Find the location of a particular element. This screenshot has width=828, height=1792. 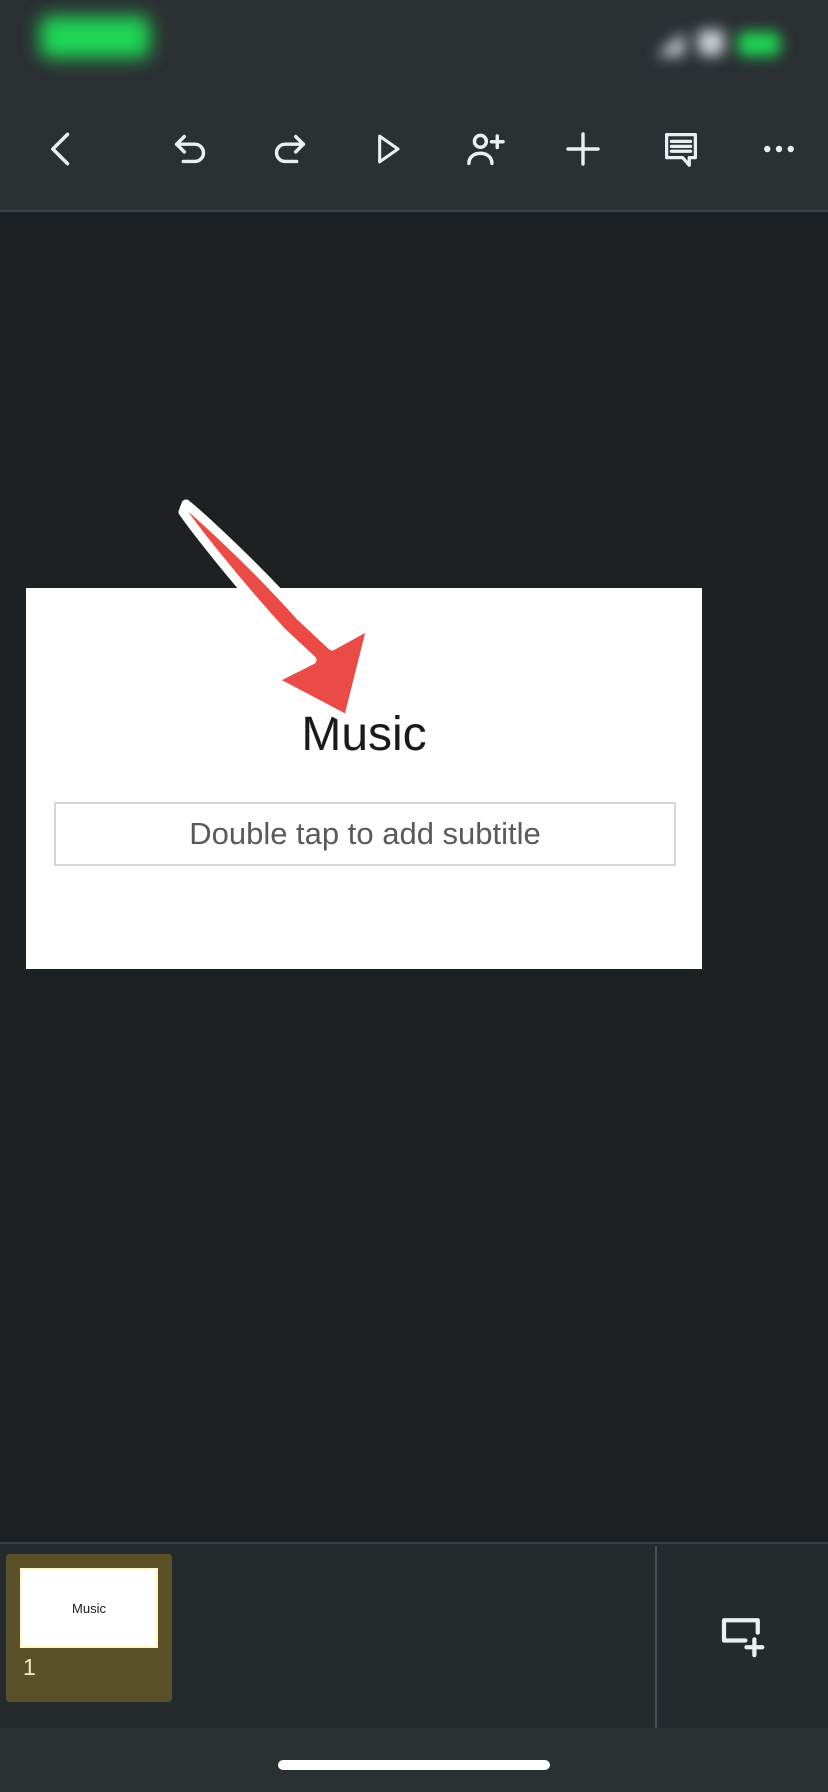

editor-toolbar is located at coordinates (414, 150).